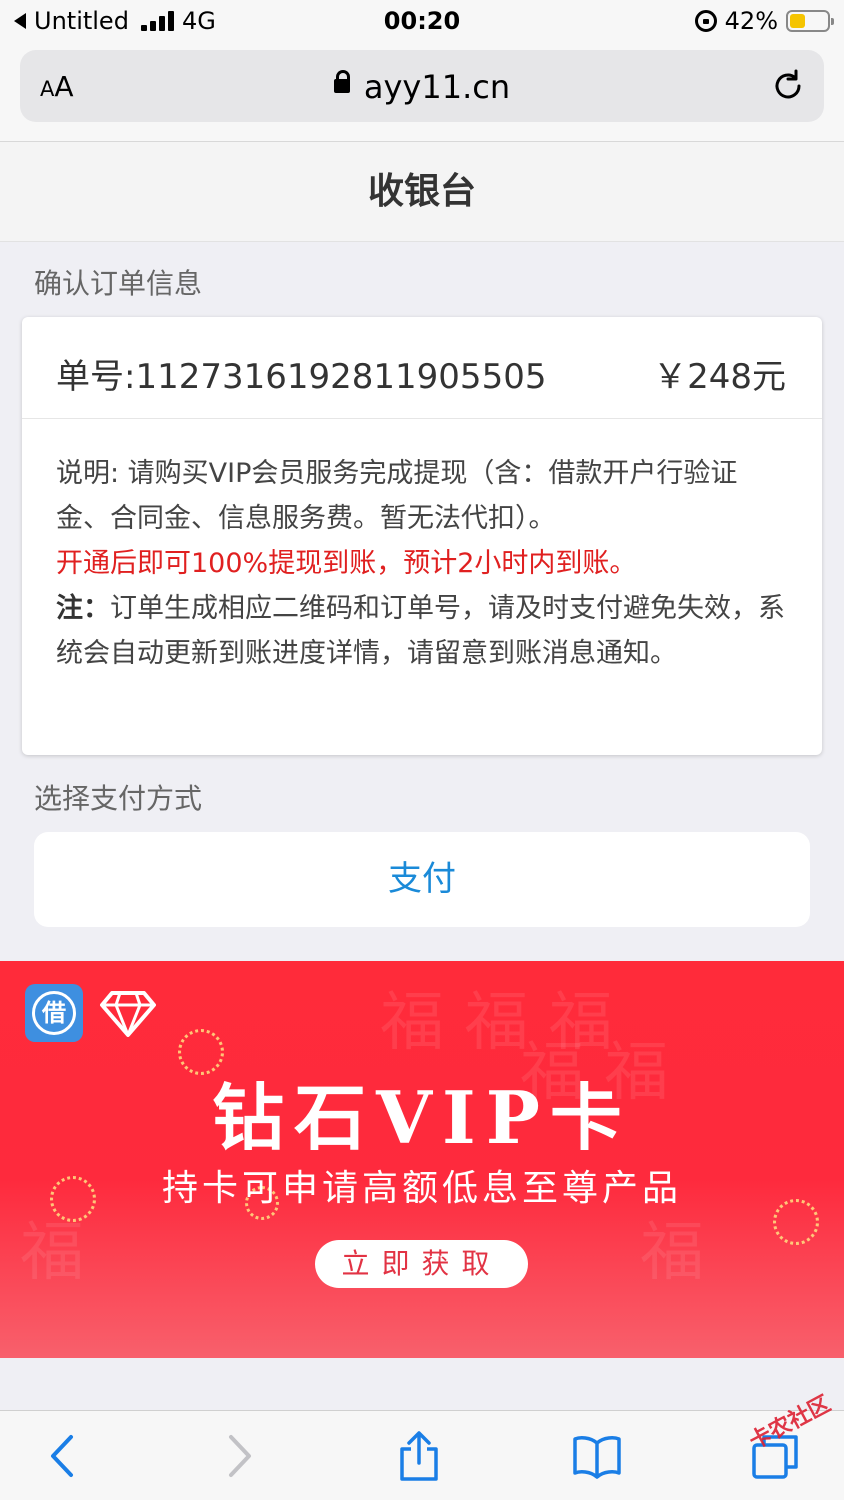  Describe the element at coordinates (421, 1264) in the screenshot. I see `get-now-button: 立即获取` at that location.